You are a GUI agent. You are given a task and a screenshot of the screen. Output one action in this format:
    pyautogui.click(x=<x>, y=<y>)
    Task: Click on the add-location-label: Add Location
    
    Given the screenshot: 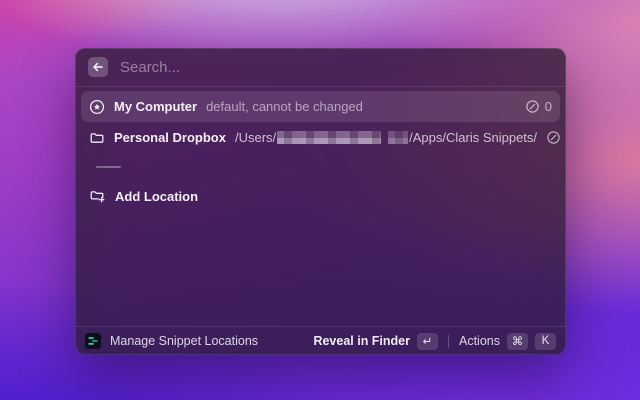 What is the action you would take?
    pyautogui.click(x=157, y=196)
    